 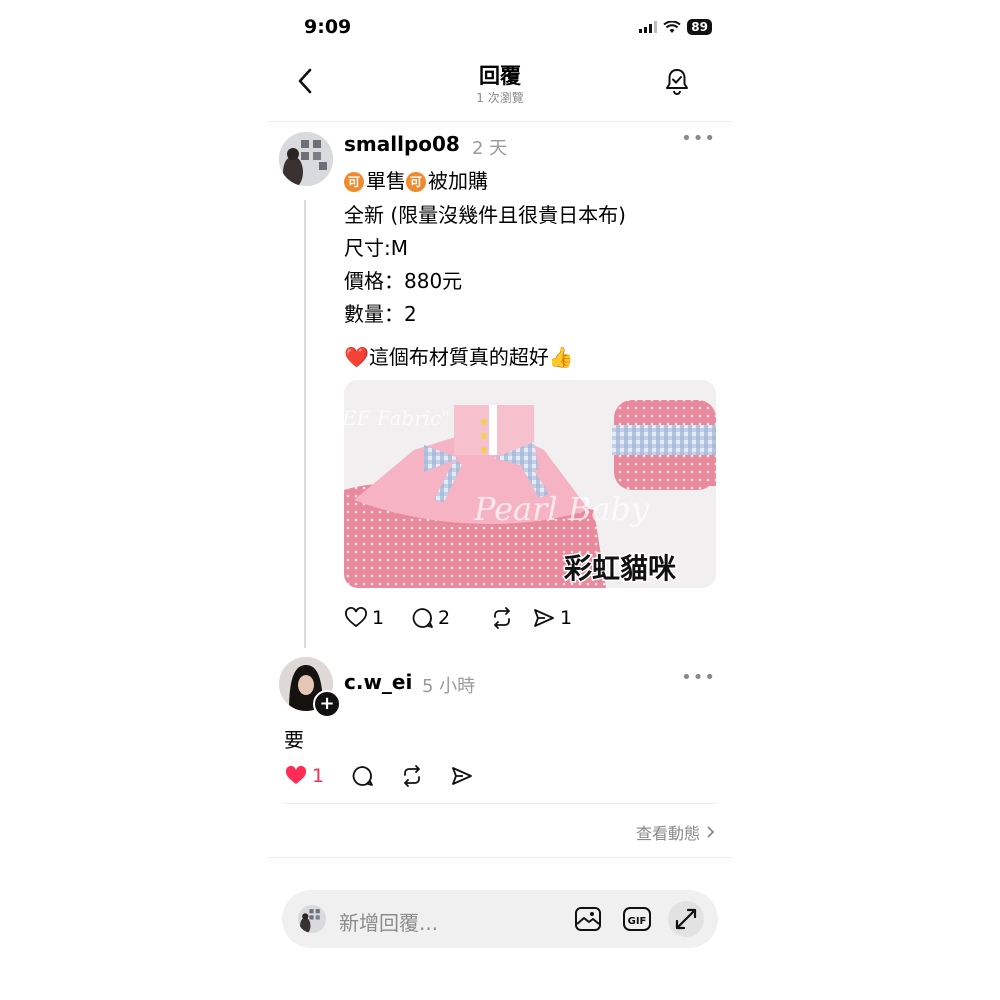 I want to click on post-actions: 1 2 1, so click(x=468, y=618).